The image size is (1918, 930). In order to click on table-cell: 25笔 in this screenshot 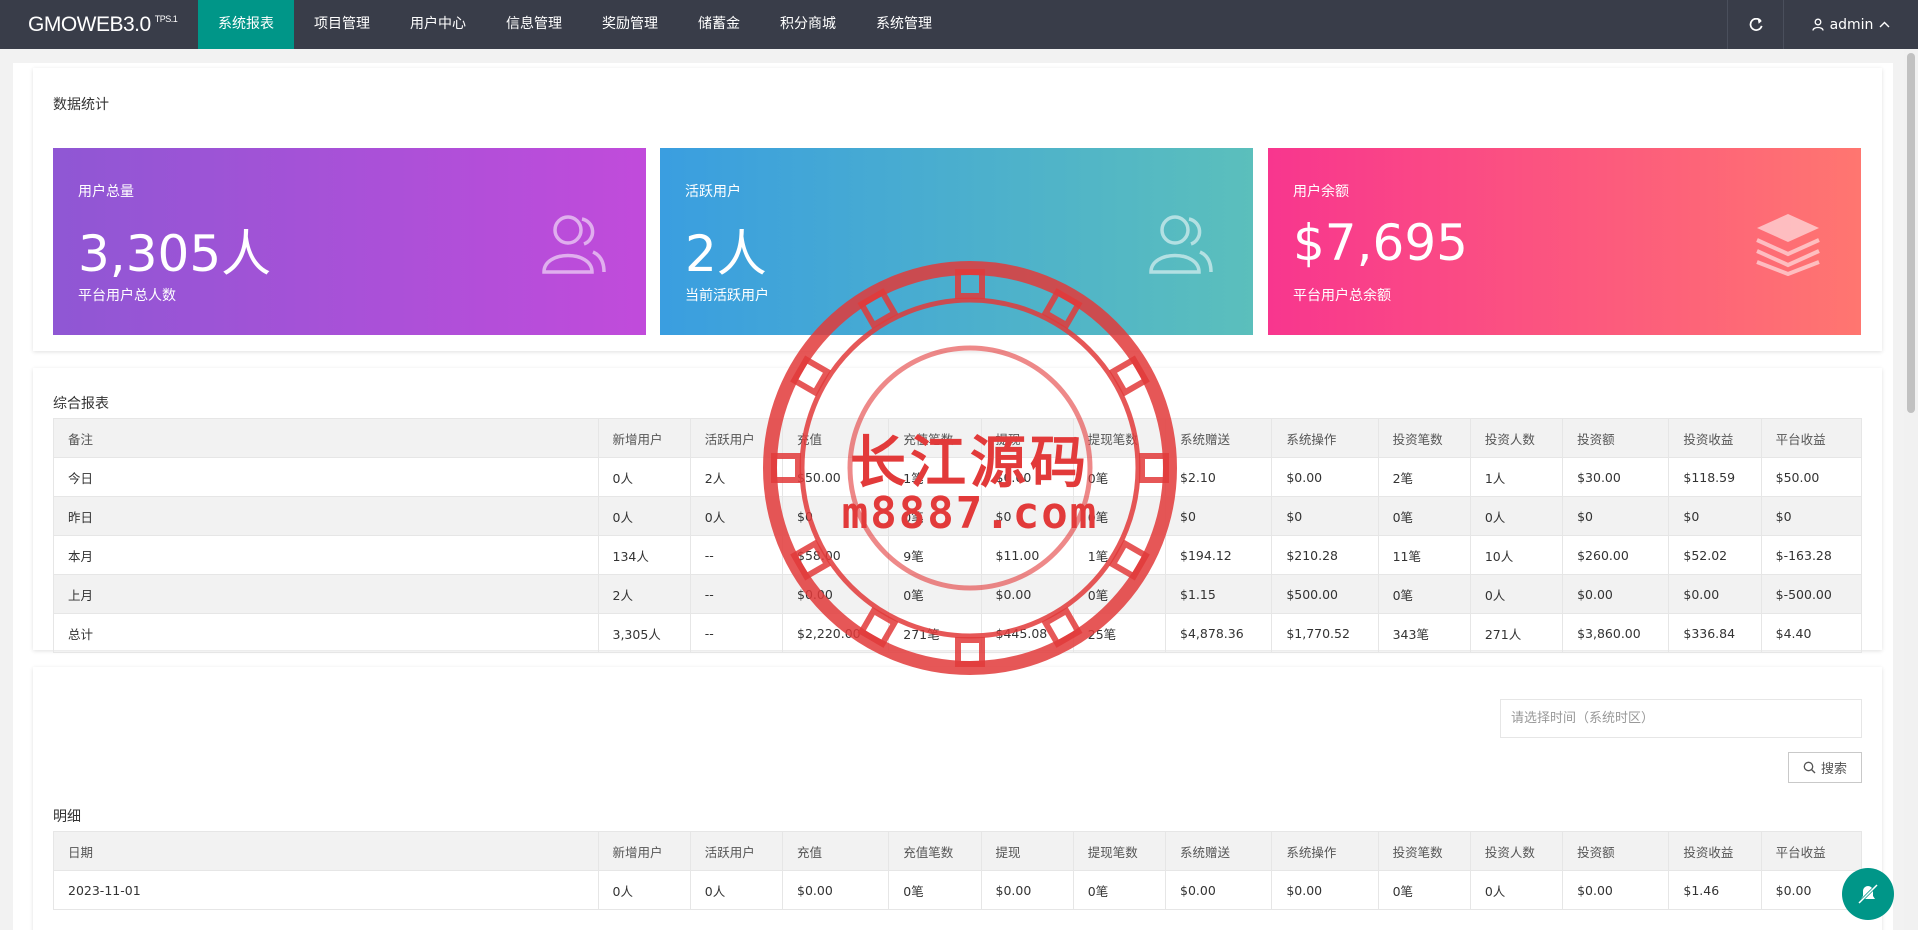, I will do `click(1119, 633)`.